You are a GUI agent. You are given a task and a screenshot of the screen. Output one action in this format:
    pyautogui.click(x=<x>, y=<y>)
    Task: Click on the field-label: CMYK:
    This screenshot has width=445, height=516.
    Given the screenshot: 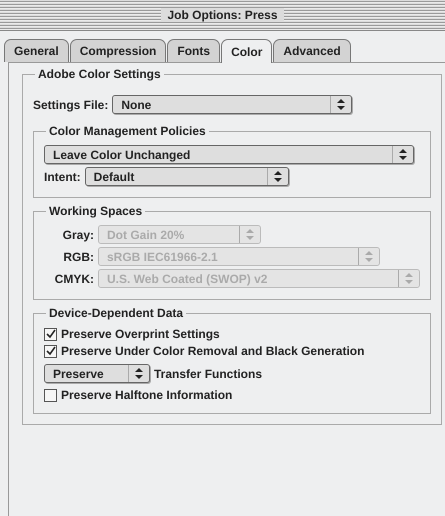 What is the action you would take?
    pyautogui.click(x=74, y=279)
    